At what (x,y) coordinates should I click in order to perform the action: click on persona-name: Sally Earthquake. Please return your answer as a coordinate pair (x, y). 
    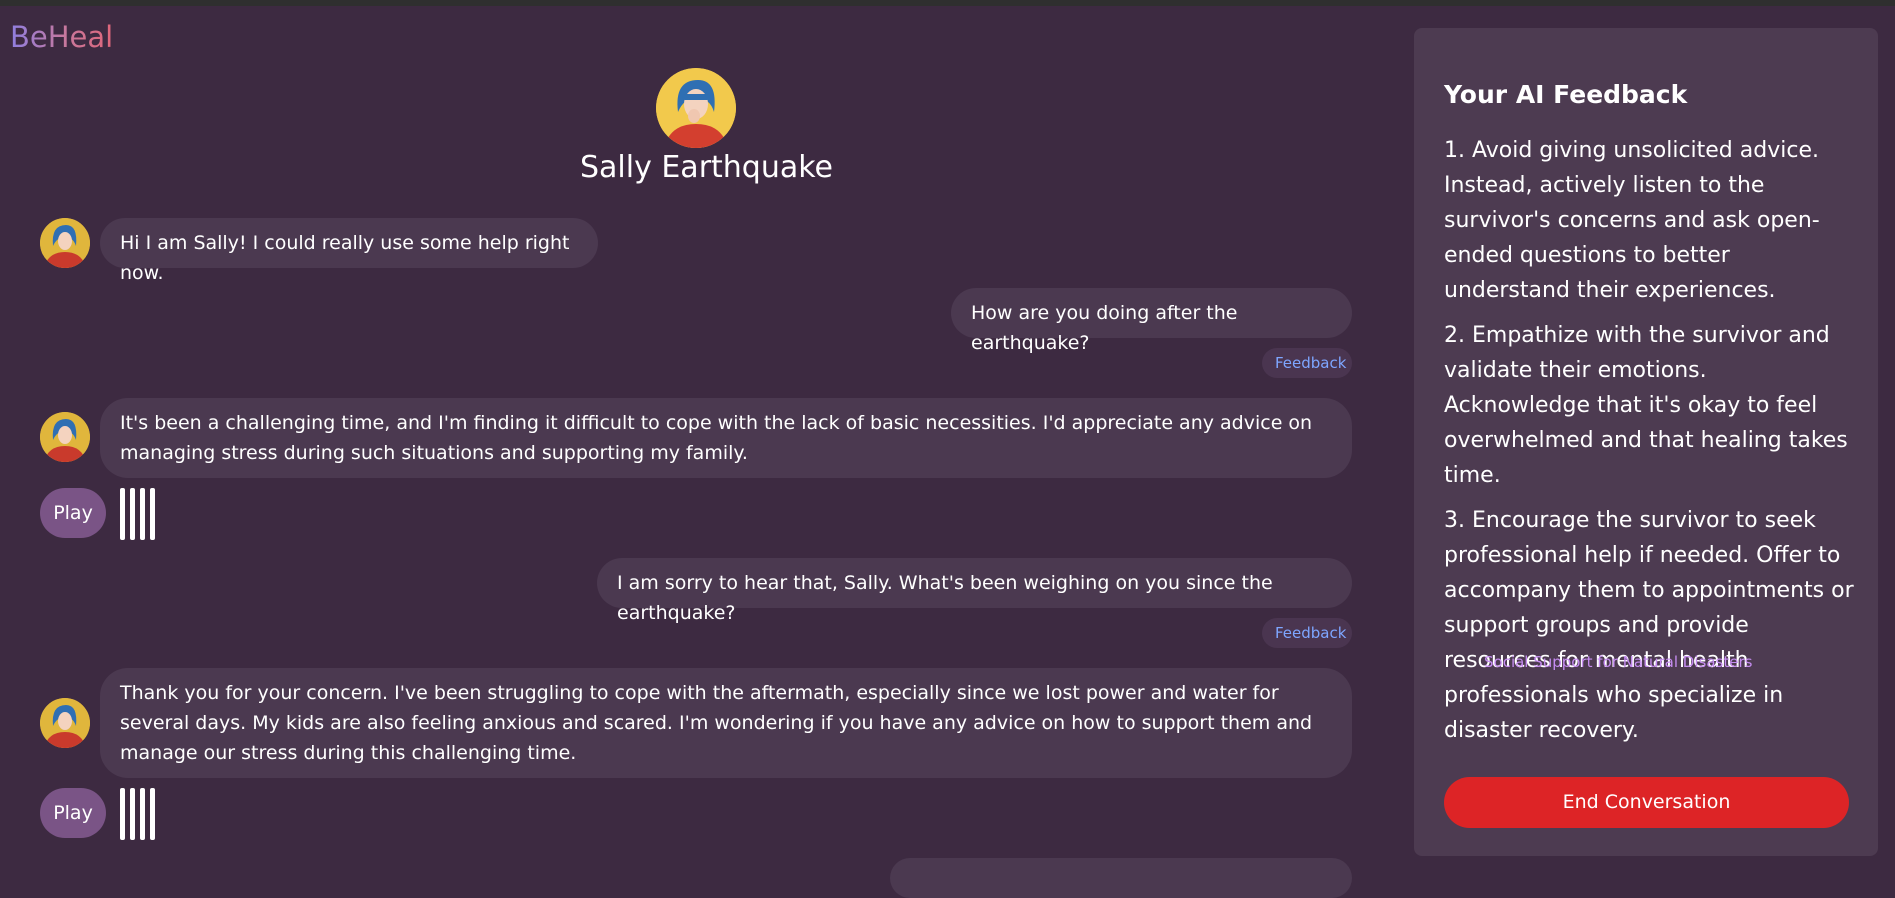
    Looking at the image, I should click on (706, 167).